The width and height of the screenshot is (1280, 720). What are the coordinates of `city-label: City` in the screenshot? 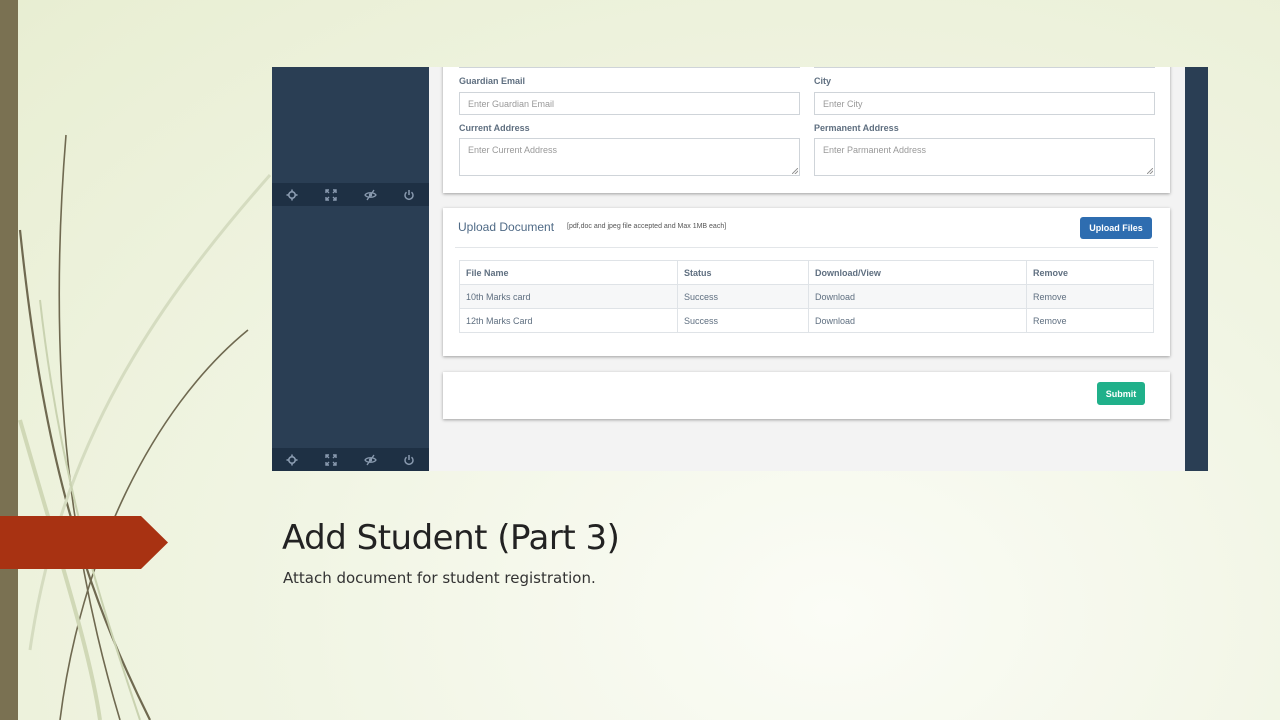 It's located at (823, 81).